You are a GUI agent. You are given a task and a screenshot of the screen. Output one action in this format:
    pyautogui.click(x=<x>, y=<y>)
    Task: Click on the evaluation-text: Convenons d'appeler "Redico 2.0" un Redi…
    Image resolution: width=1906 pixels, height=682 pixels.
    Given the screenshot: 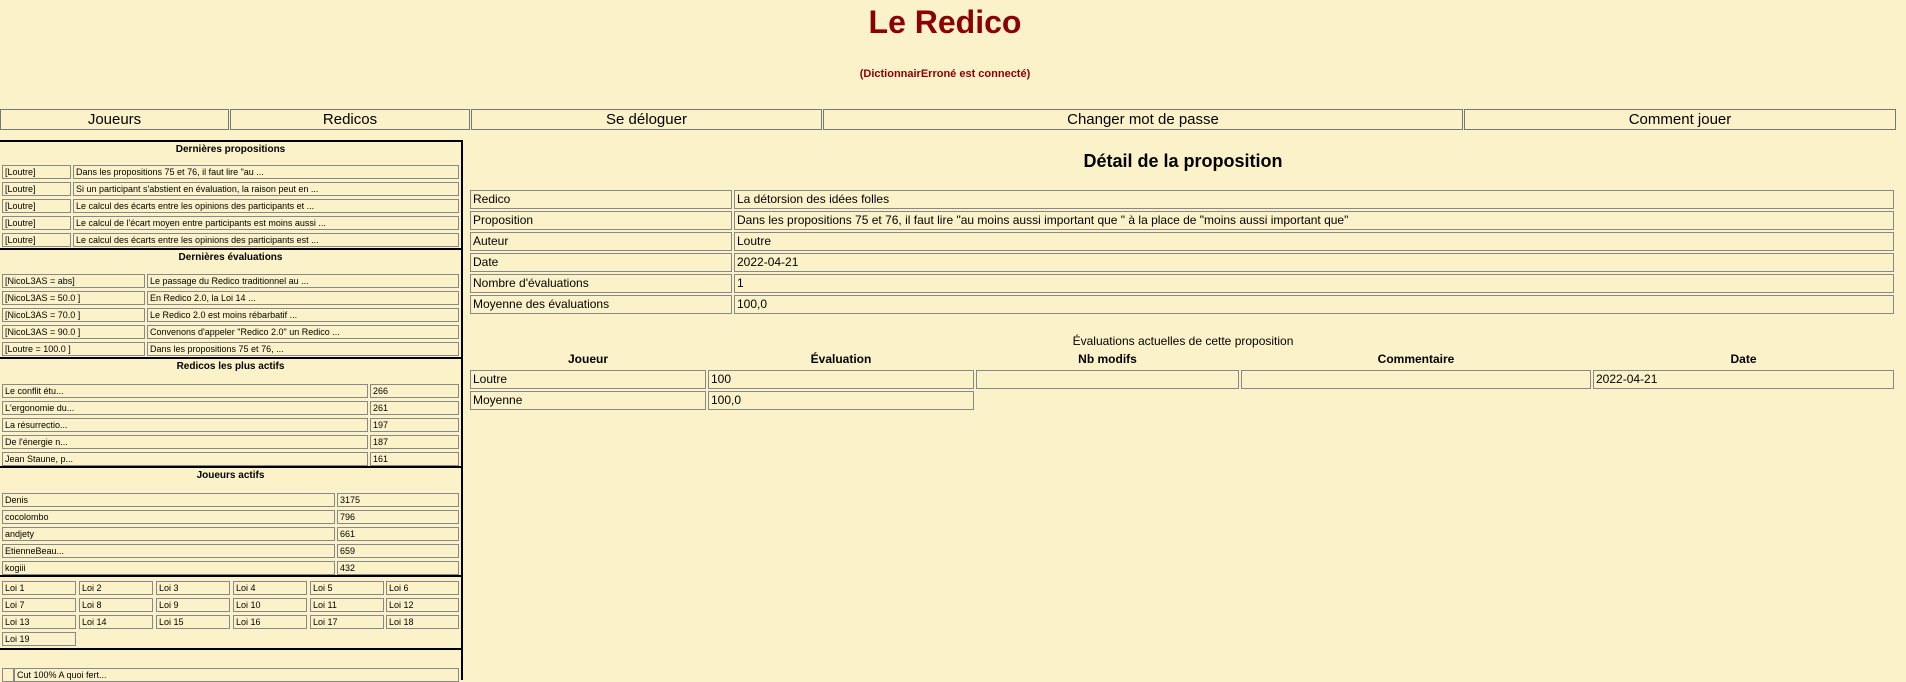 What is the action you would take?
    pyautogui.click(x=303, y=332)
    